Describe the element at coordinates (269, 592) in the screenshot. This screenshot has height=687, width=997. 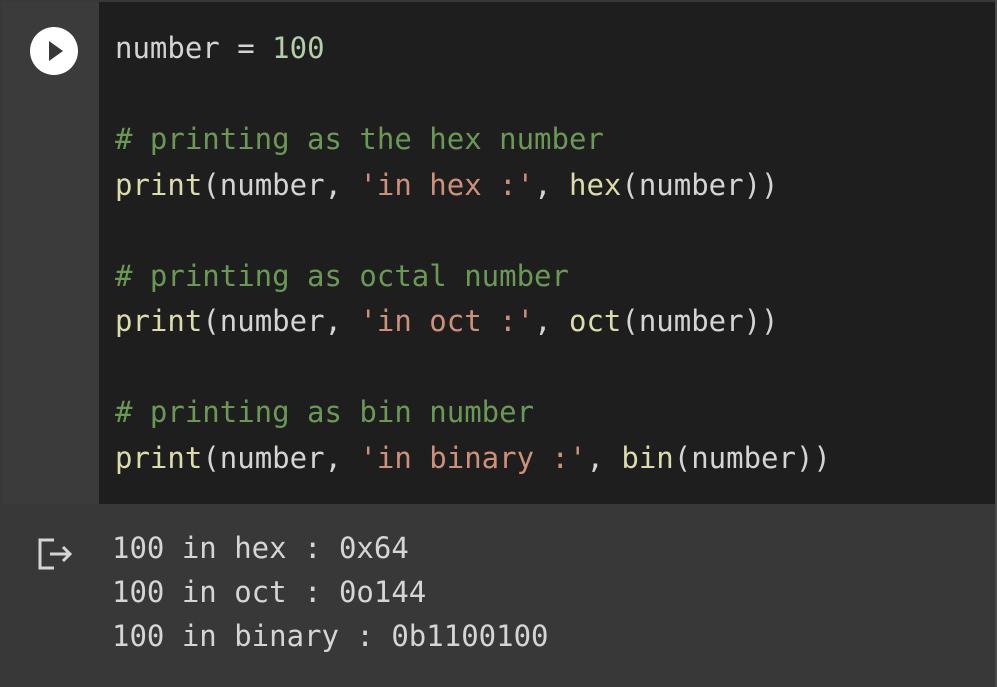
I see `output-line: 100 in oct : 0o144` at that location.